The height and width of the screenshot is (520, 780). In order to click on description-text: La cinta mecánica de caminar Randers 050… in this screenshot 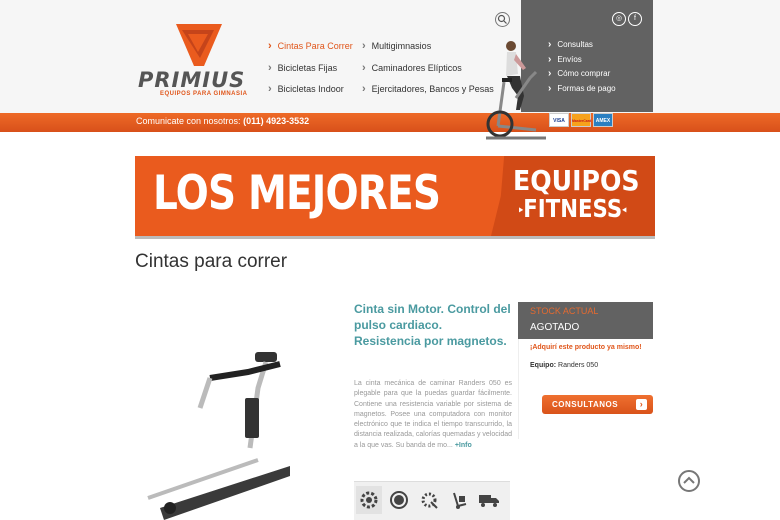, I will do `click(433, 414)`.